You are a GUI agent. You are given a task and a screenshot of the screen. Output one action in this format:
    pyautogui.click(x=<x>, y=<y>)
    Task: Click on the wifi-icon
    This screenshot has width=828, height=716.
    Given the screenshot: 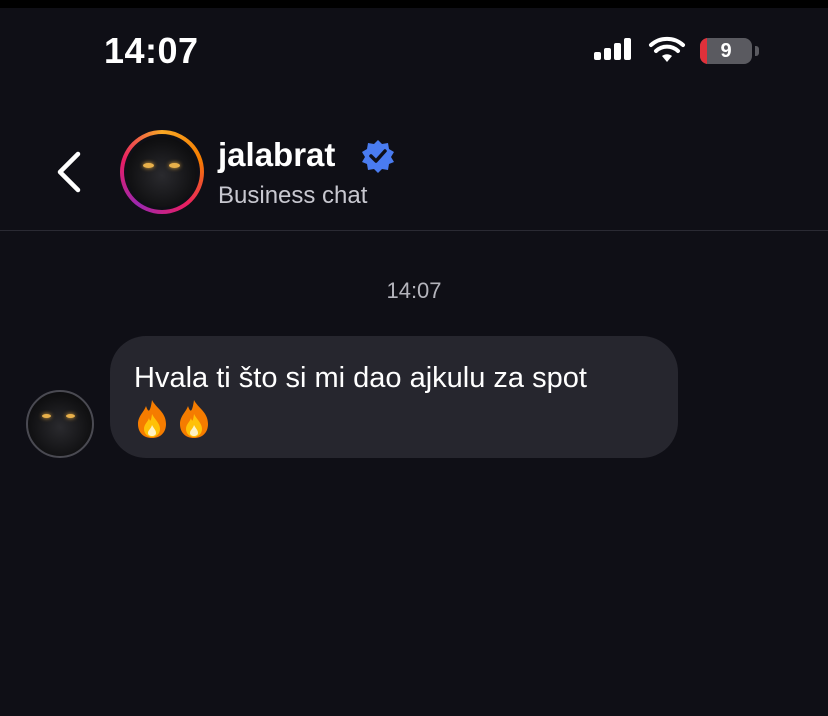 What is the action you would take?
    pyautogui.click(x=667, y=49)
    